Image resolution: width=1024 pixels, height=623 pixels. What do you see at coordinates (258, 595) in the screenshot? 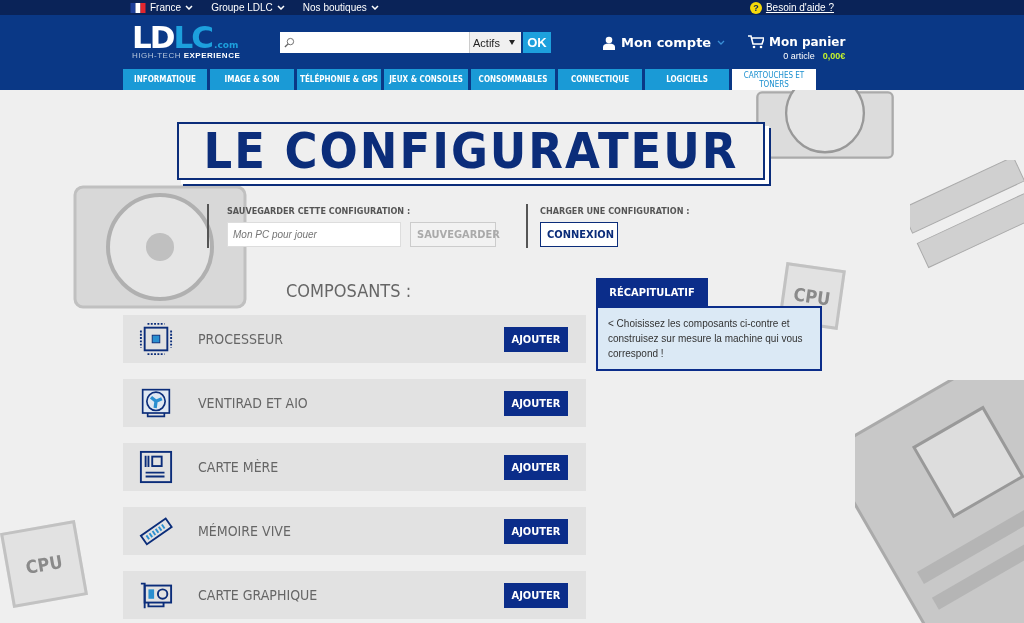
I see `component-name: CARTE GRAPHIQUE` at bounding box center [258, 595].